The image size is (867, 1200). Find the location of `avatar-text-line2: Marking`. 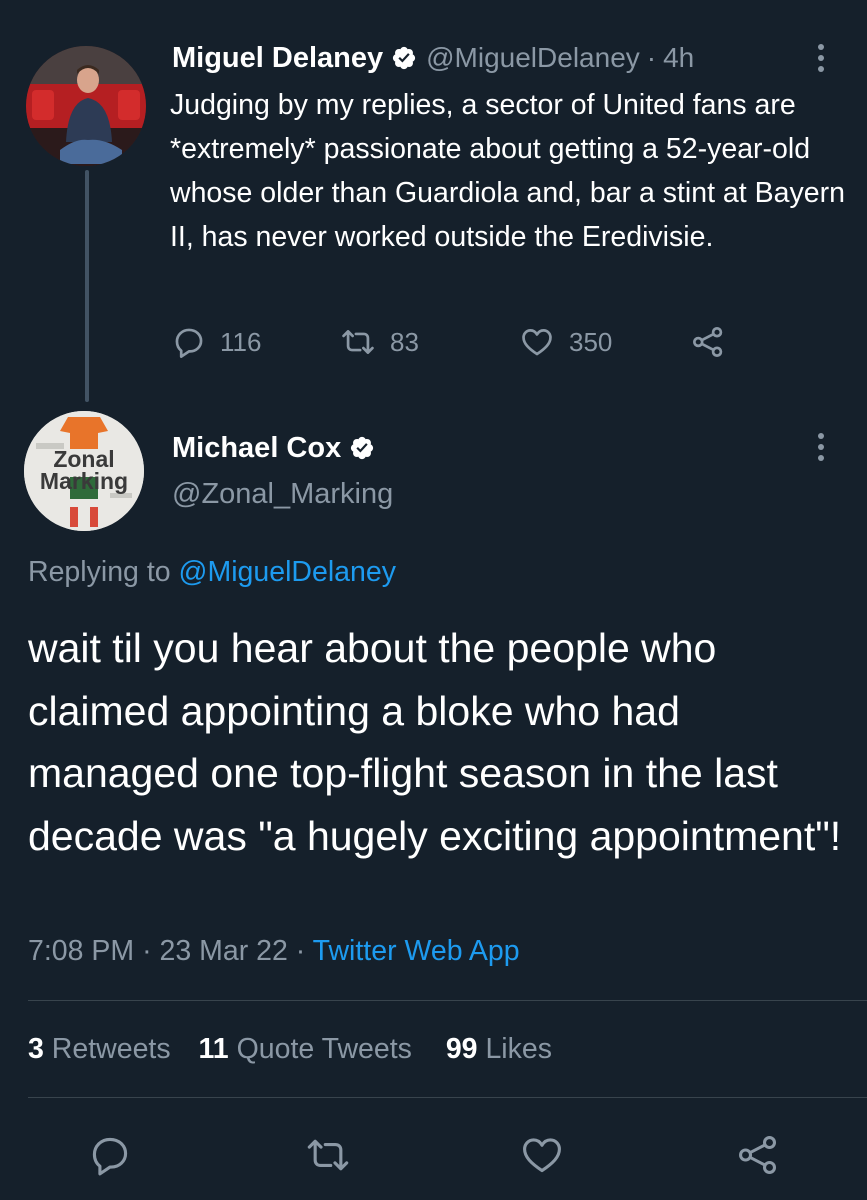

avatar-text-line2: Marking is located at coordinates (84, 481).